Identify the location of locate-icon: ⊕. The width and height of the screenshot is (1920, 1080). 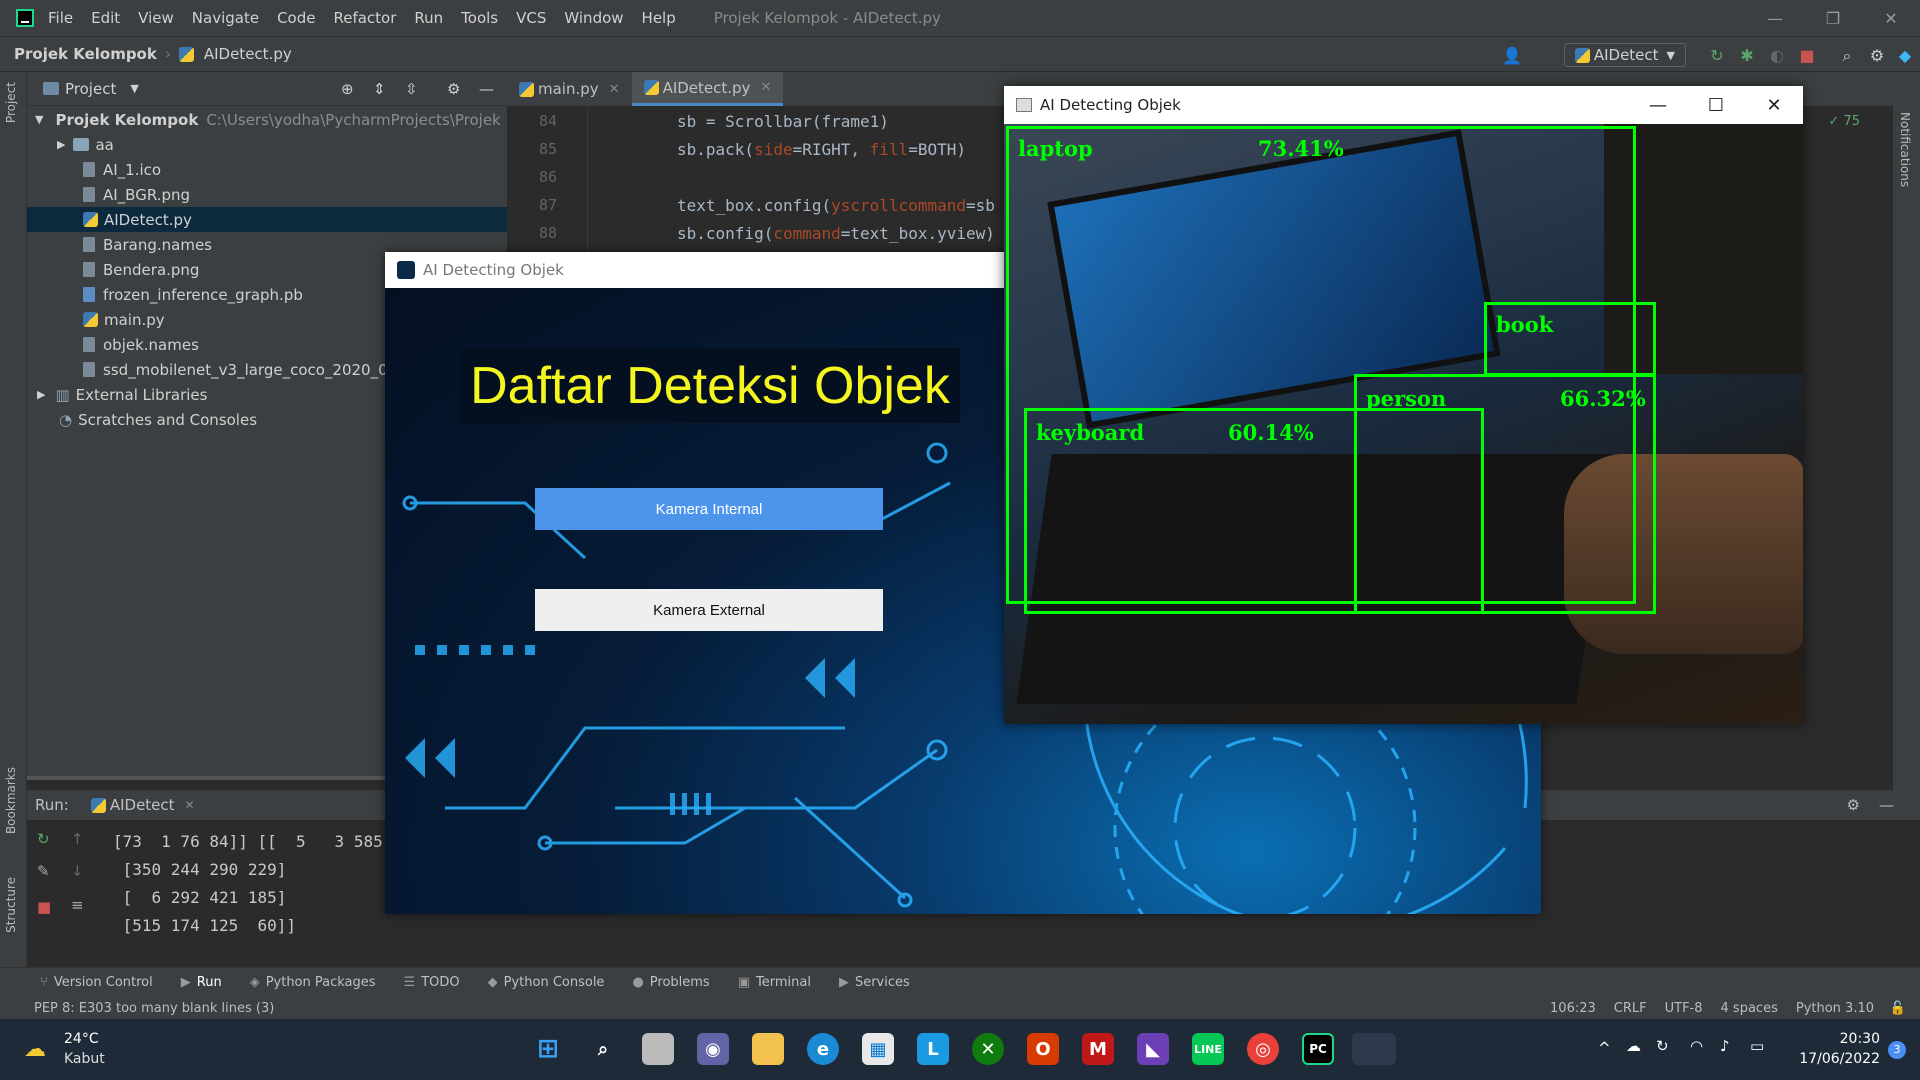
(347, 89).